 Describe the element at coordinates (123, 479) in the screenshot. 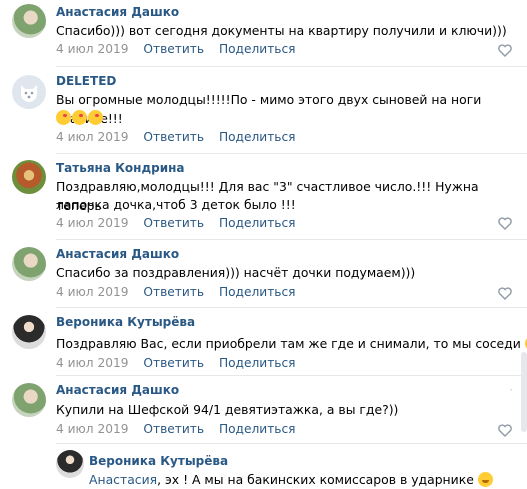

I see `mention-link: Анастасия` at that location.